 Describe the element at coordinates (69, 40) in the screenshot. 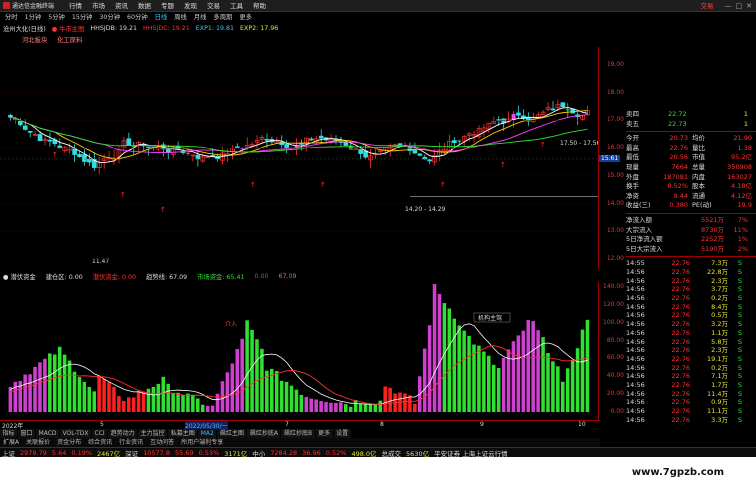

I see `sector-tag: 化工原料` at that location.